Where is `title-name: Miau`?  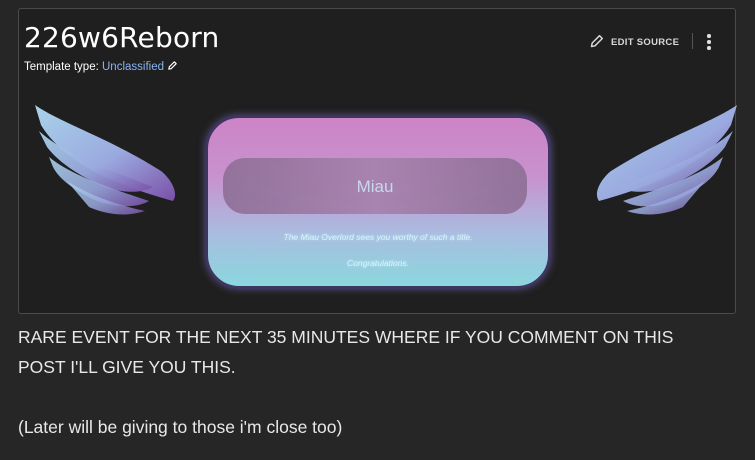
title-name: Miau is located at coordinates (375, 186).